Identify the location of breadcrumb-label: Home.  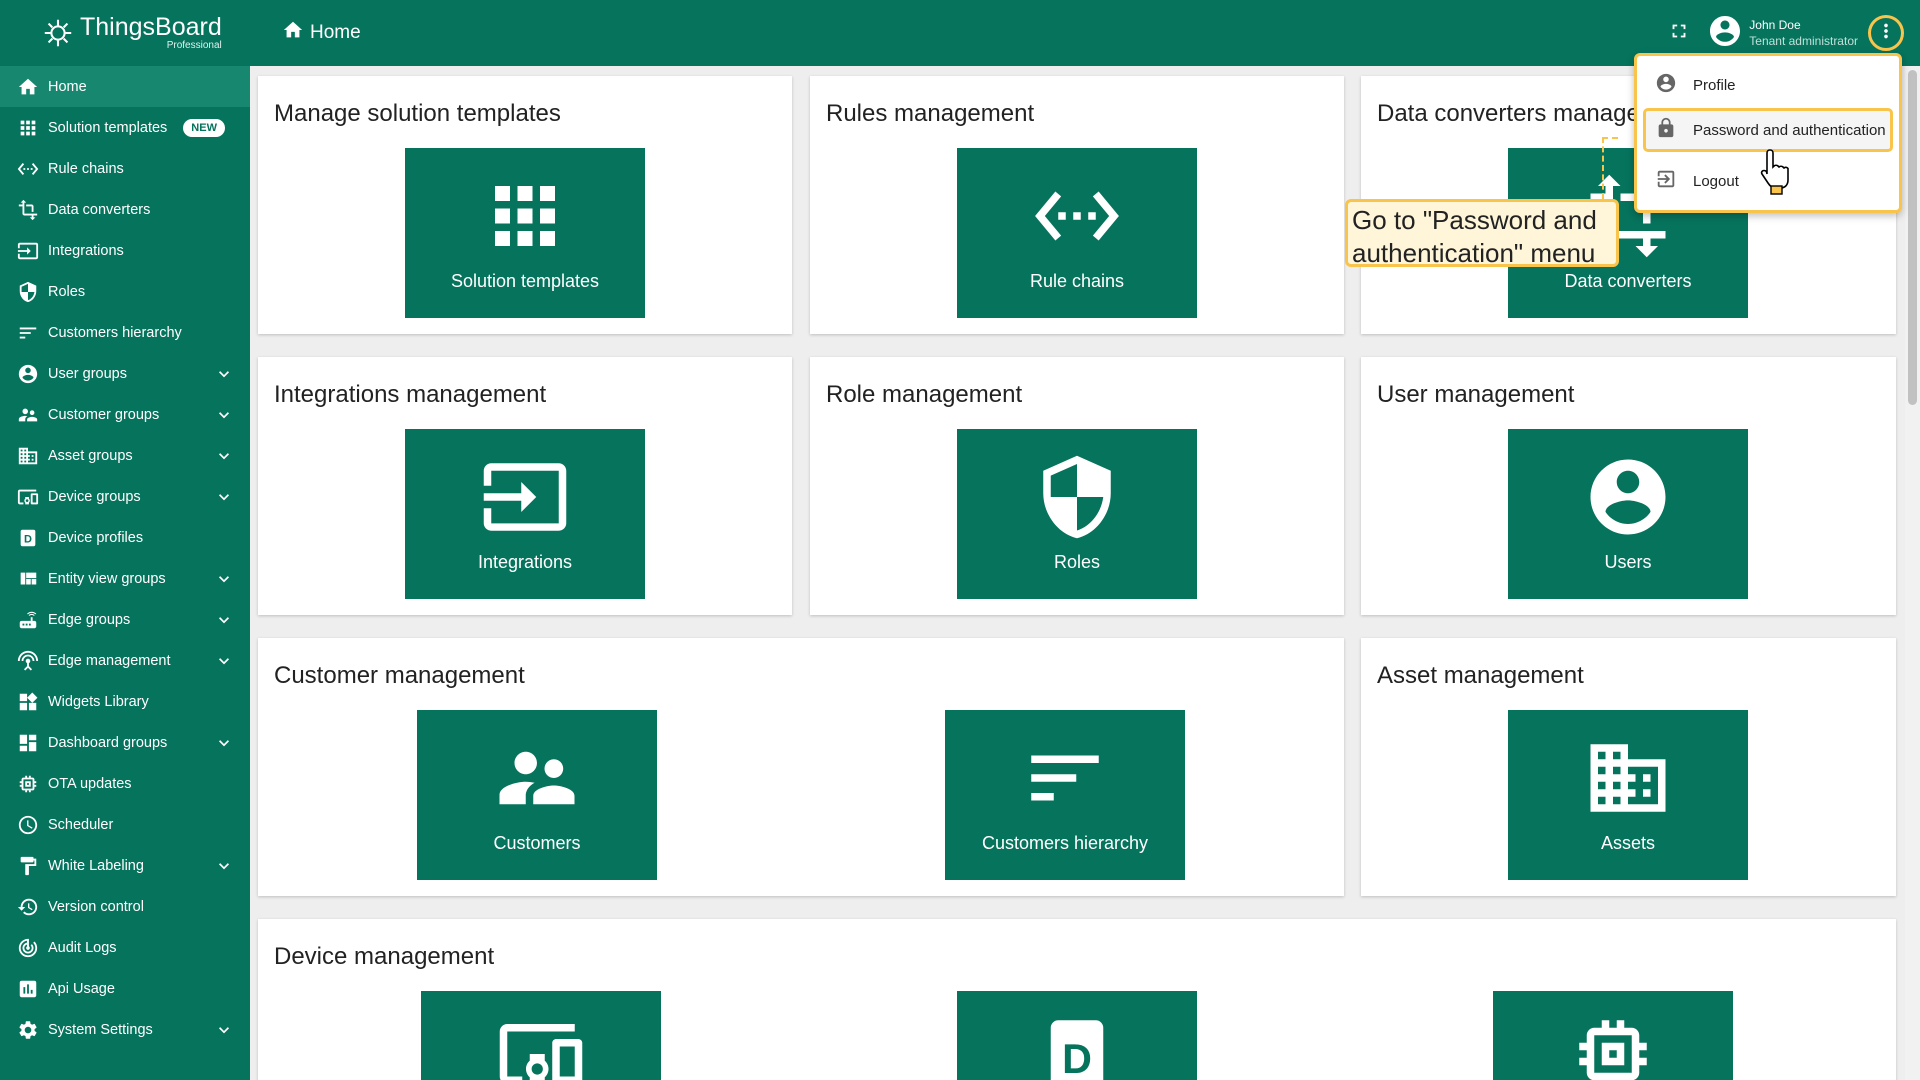
(335, 32).